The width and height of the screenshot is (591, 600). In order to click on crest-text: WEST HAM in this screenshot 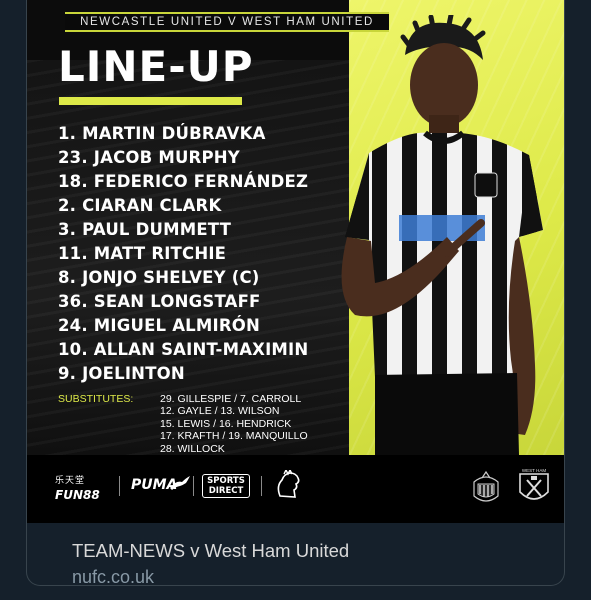, I will do `click(534, 470)`.